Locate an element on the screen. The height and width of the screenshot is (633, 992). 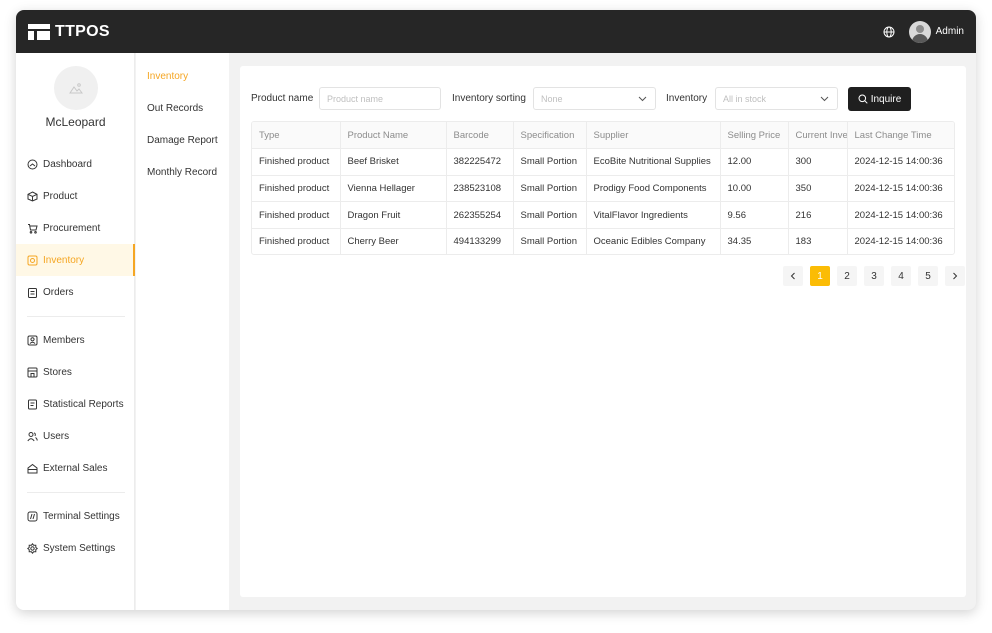
top-bar: TTPOS Admin is located at coordinates (496, 31).